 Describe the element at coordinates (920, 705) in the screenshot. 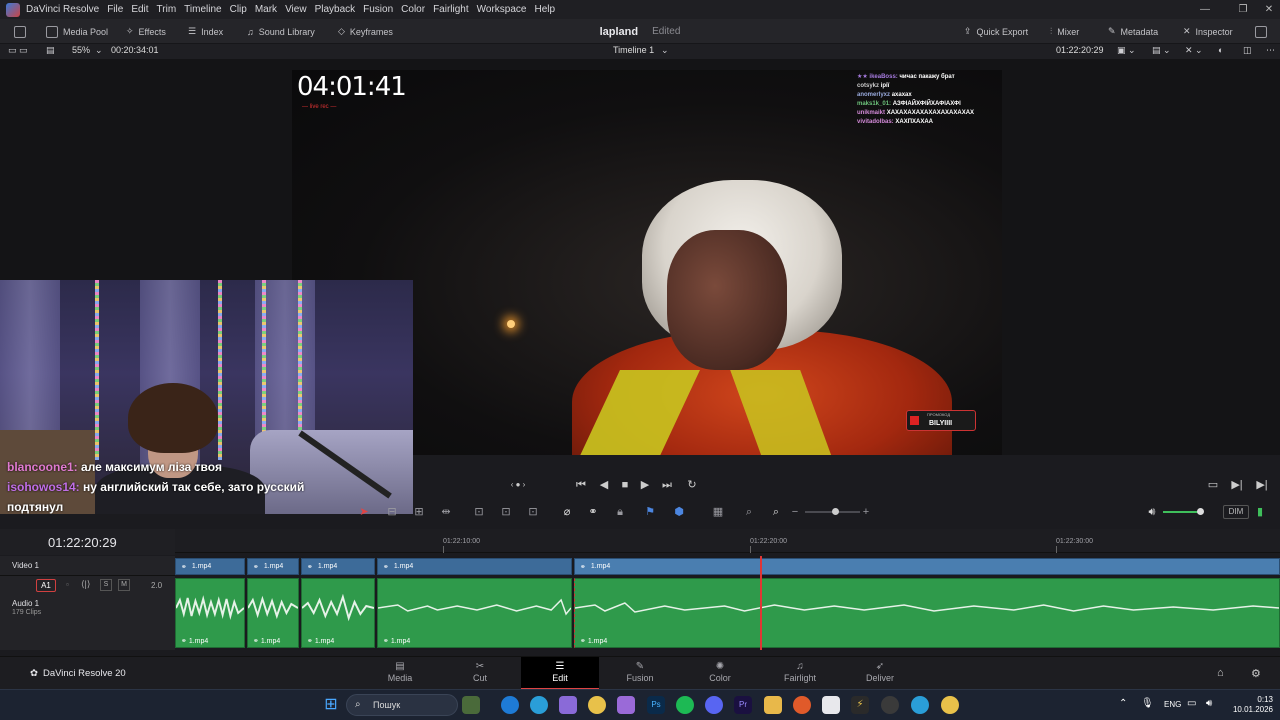

I see `telegram-icon` at that location.